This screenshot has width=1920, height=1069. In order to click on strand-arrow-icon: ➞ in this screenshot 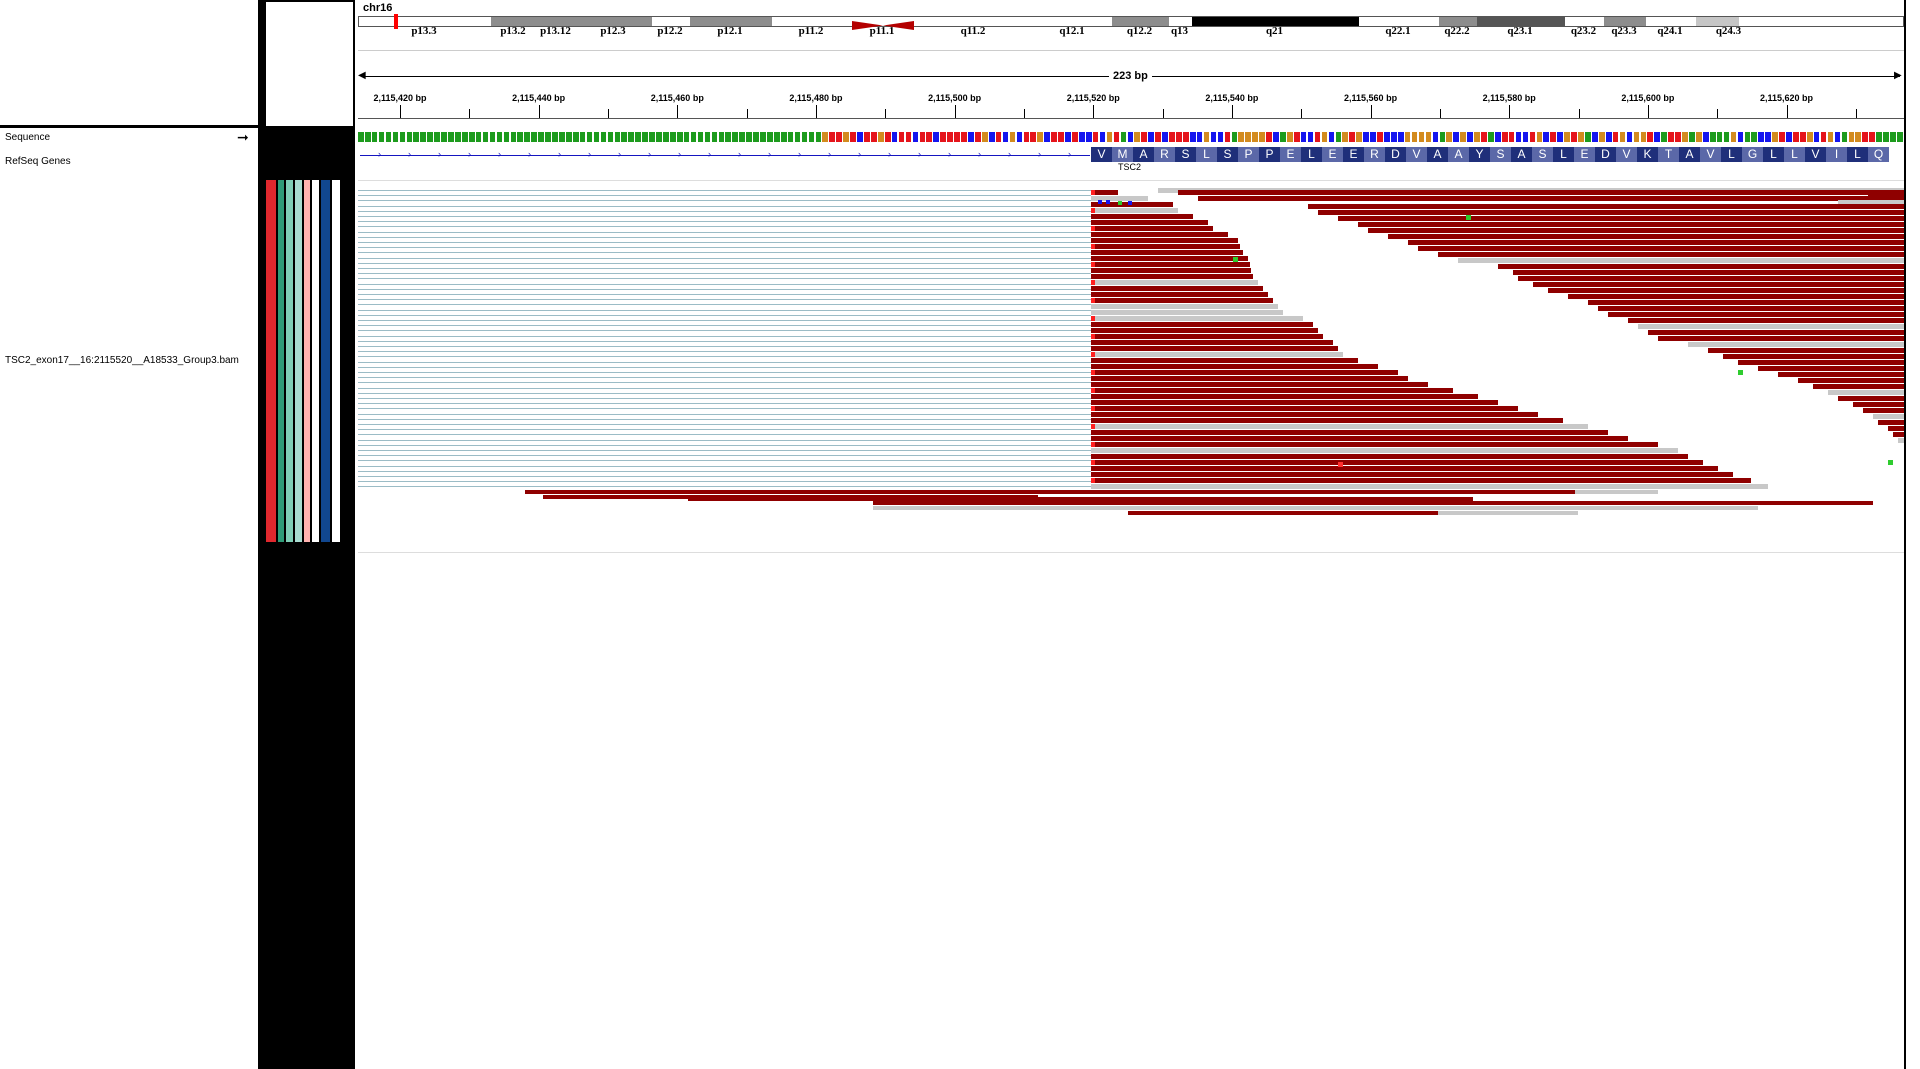, I will do `click(243, 137)`.